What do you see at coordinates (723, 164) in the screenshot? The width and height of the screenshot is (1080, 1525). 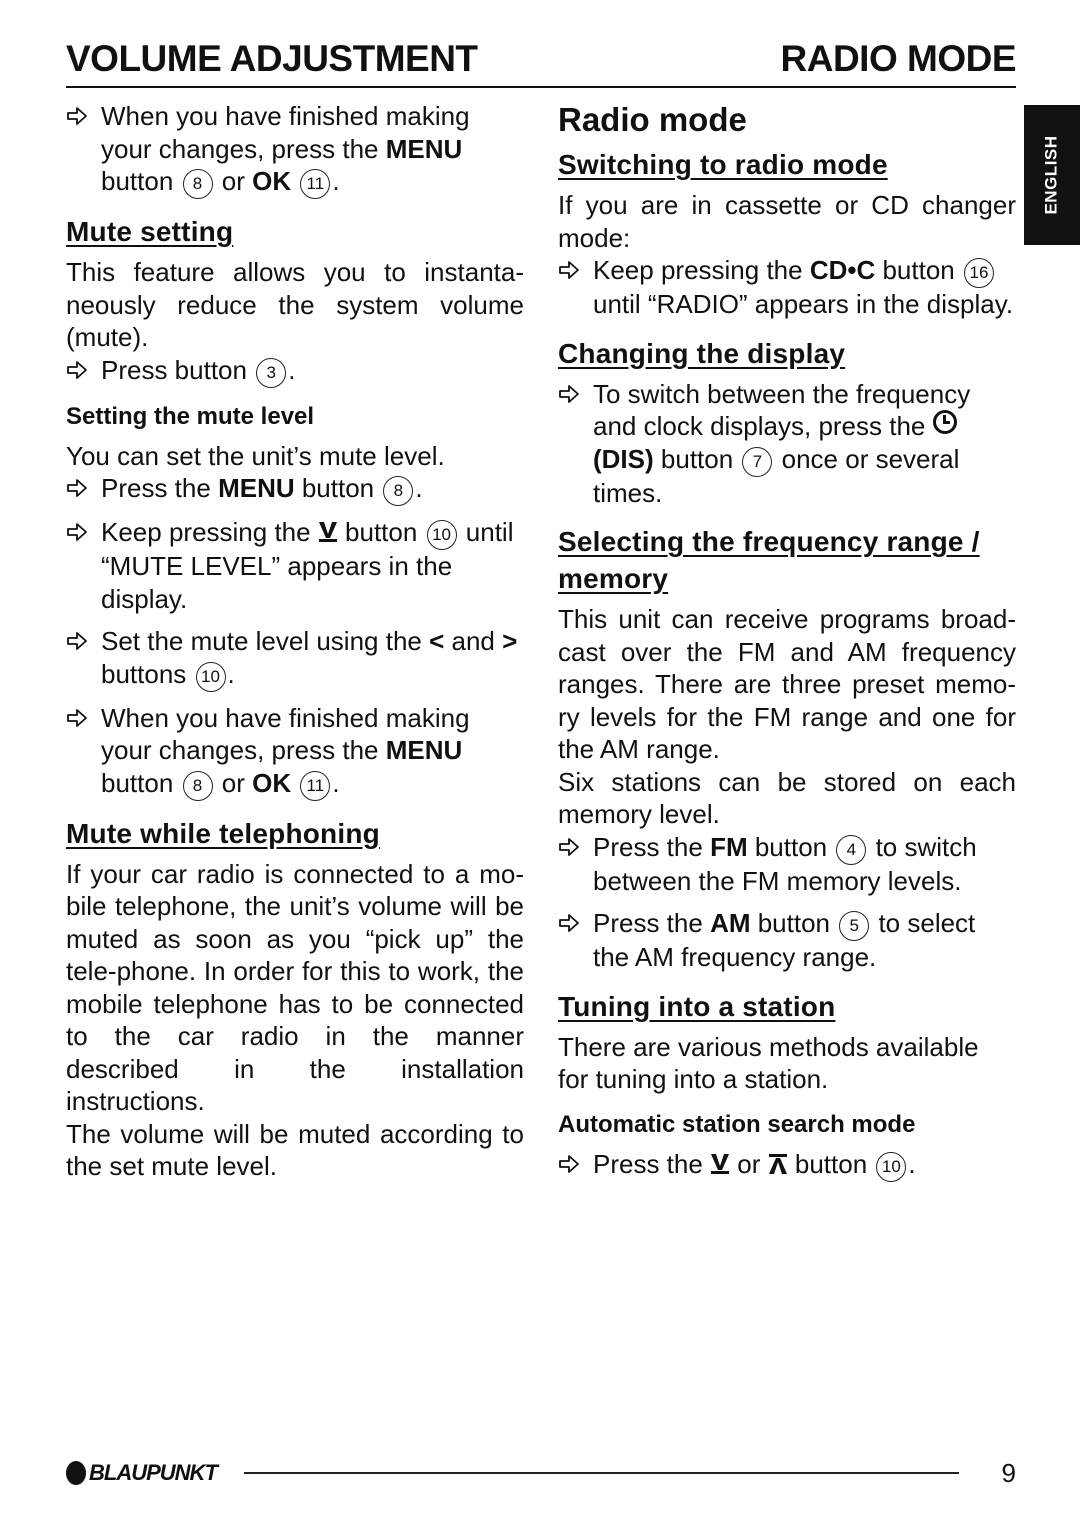 I see `heading-switching-to-radio: Switching to radio mode` at bounding box center [723, 164].